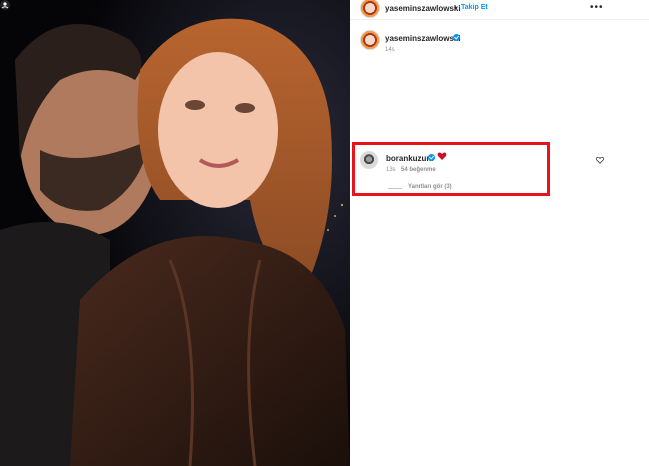 Image resolution: width=649 pixels, height=466 pixels. I want to click on like-comment-heart-icon, so click(600, 160).